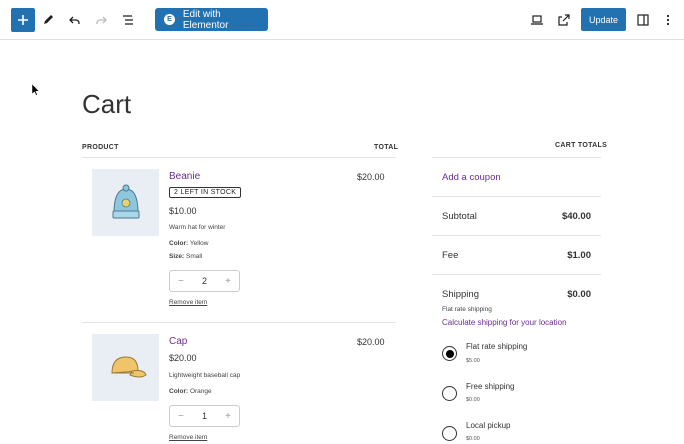  I want to click on product-name-link: Beanie, so click(184, 176).